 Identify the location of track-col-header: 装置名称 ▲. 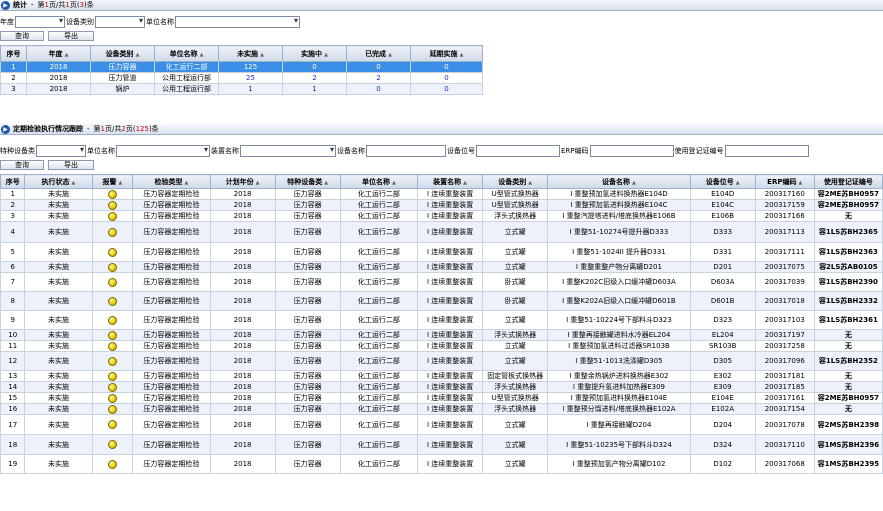
(450, 181).